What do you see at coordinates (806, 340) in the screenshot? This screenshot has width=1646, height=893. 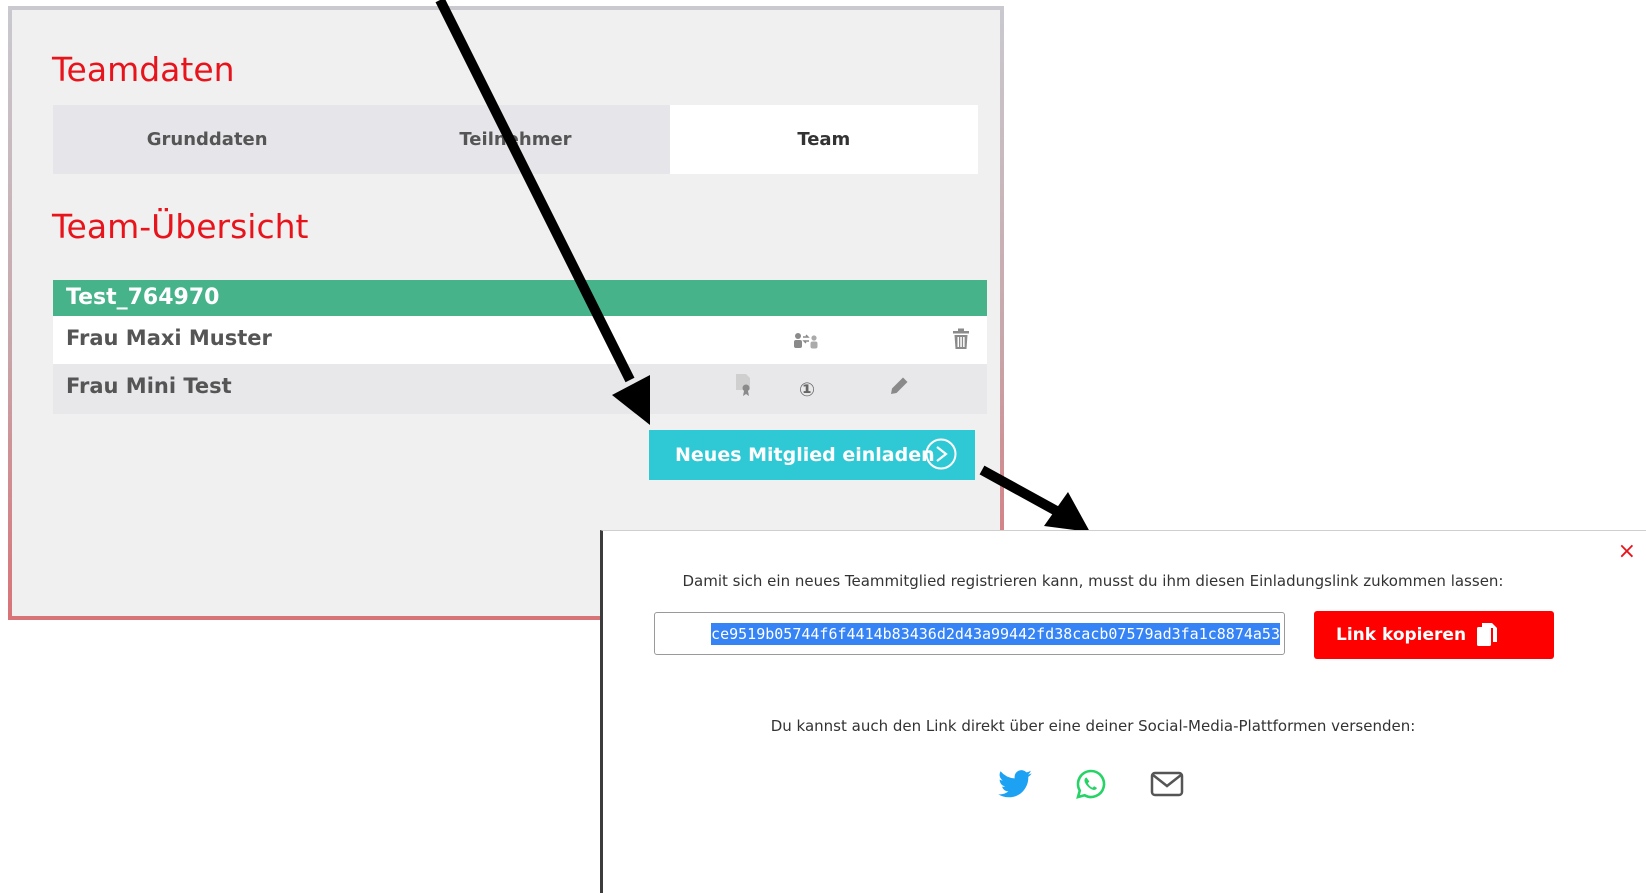 I see `switch-person-icon` at bounding box center [806, 340].